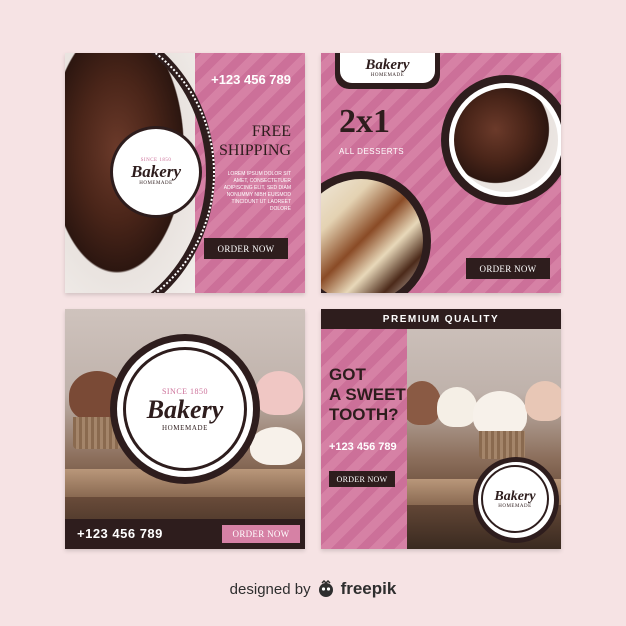 This screenshot has height=626, width=626. Describe the element at coordinates (347, 374) in the screenshot. I see `headline-got: GOT` at that location.